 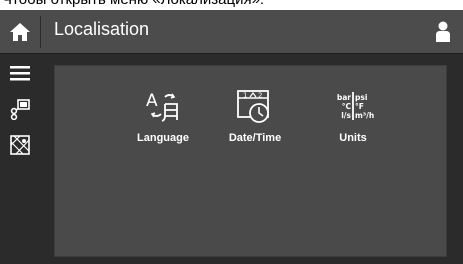 I want to click on tile-datetime: 1 2 Date/Time, so click(x=255, y=120).